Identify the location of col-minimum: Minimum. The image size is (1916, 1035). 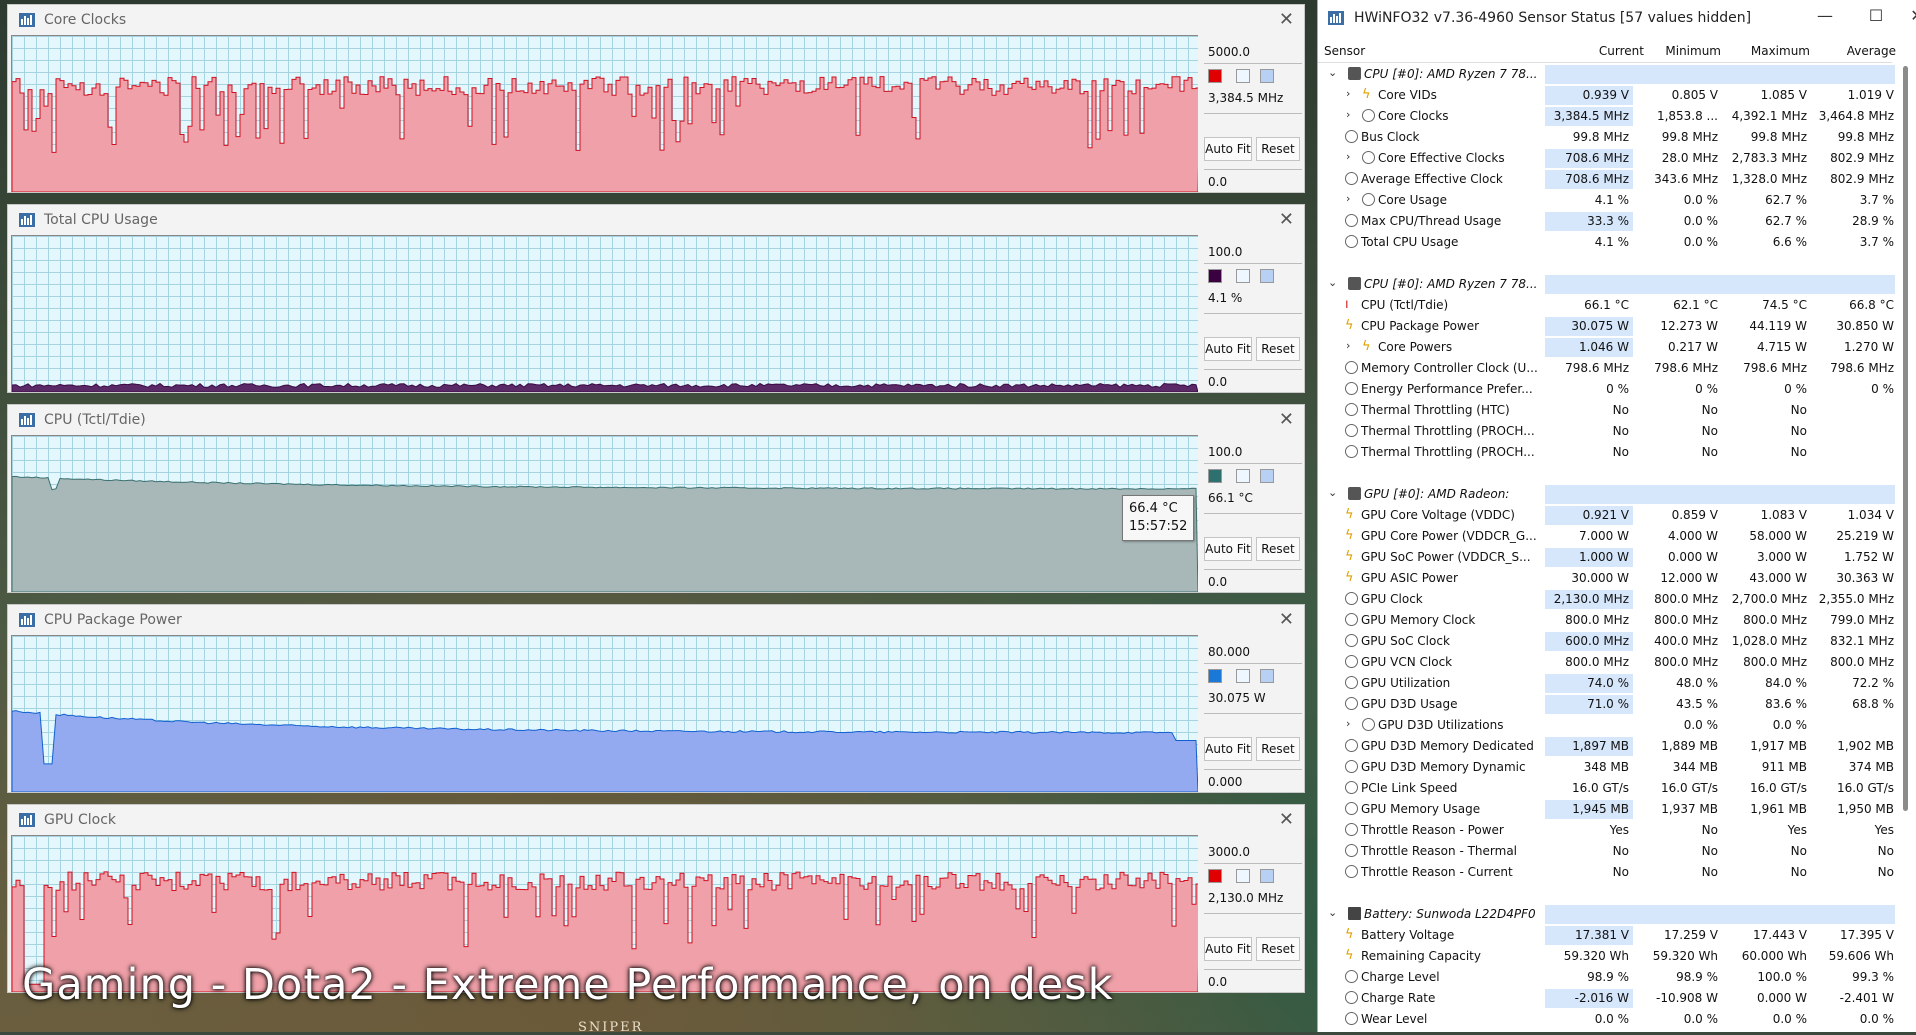
(1691, 51).